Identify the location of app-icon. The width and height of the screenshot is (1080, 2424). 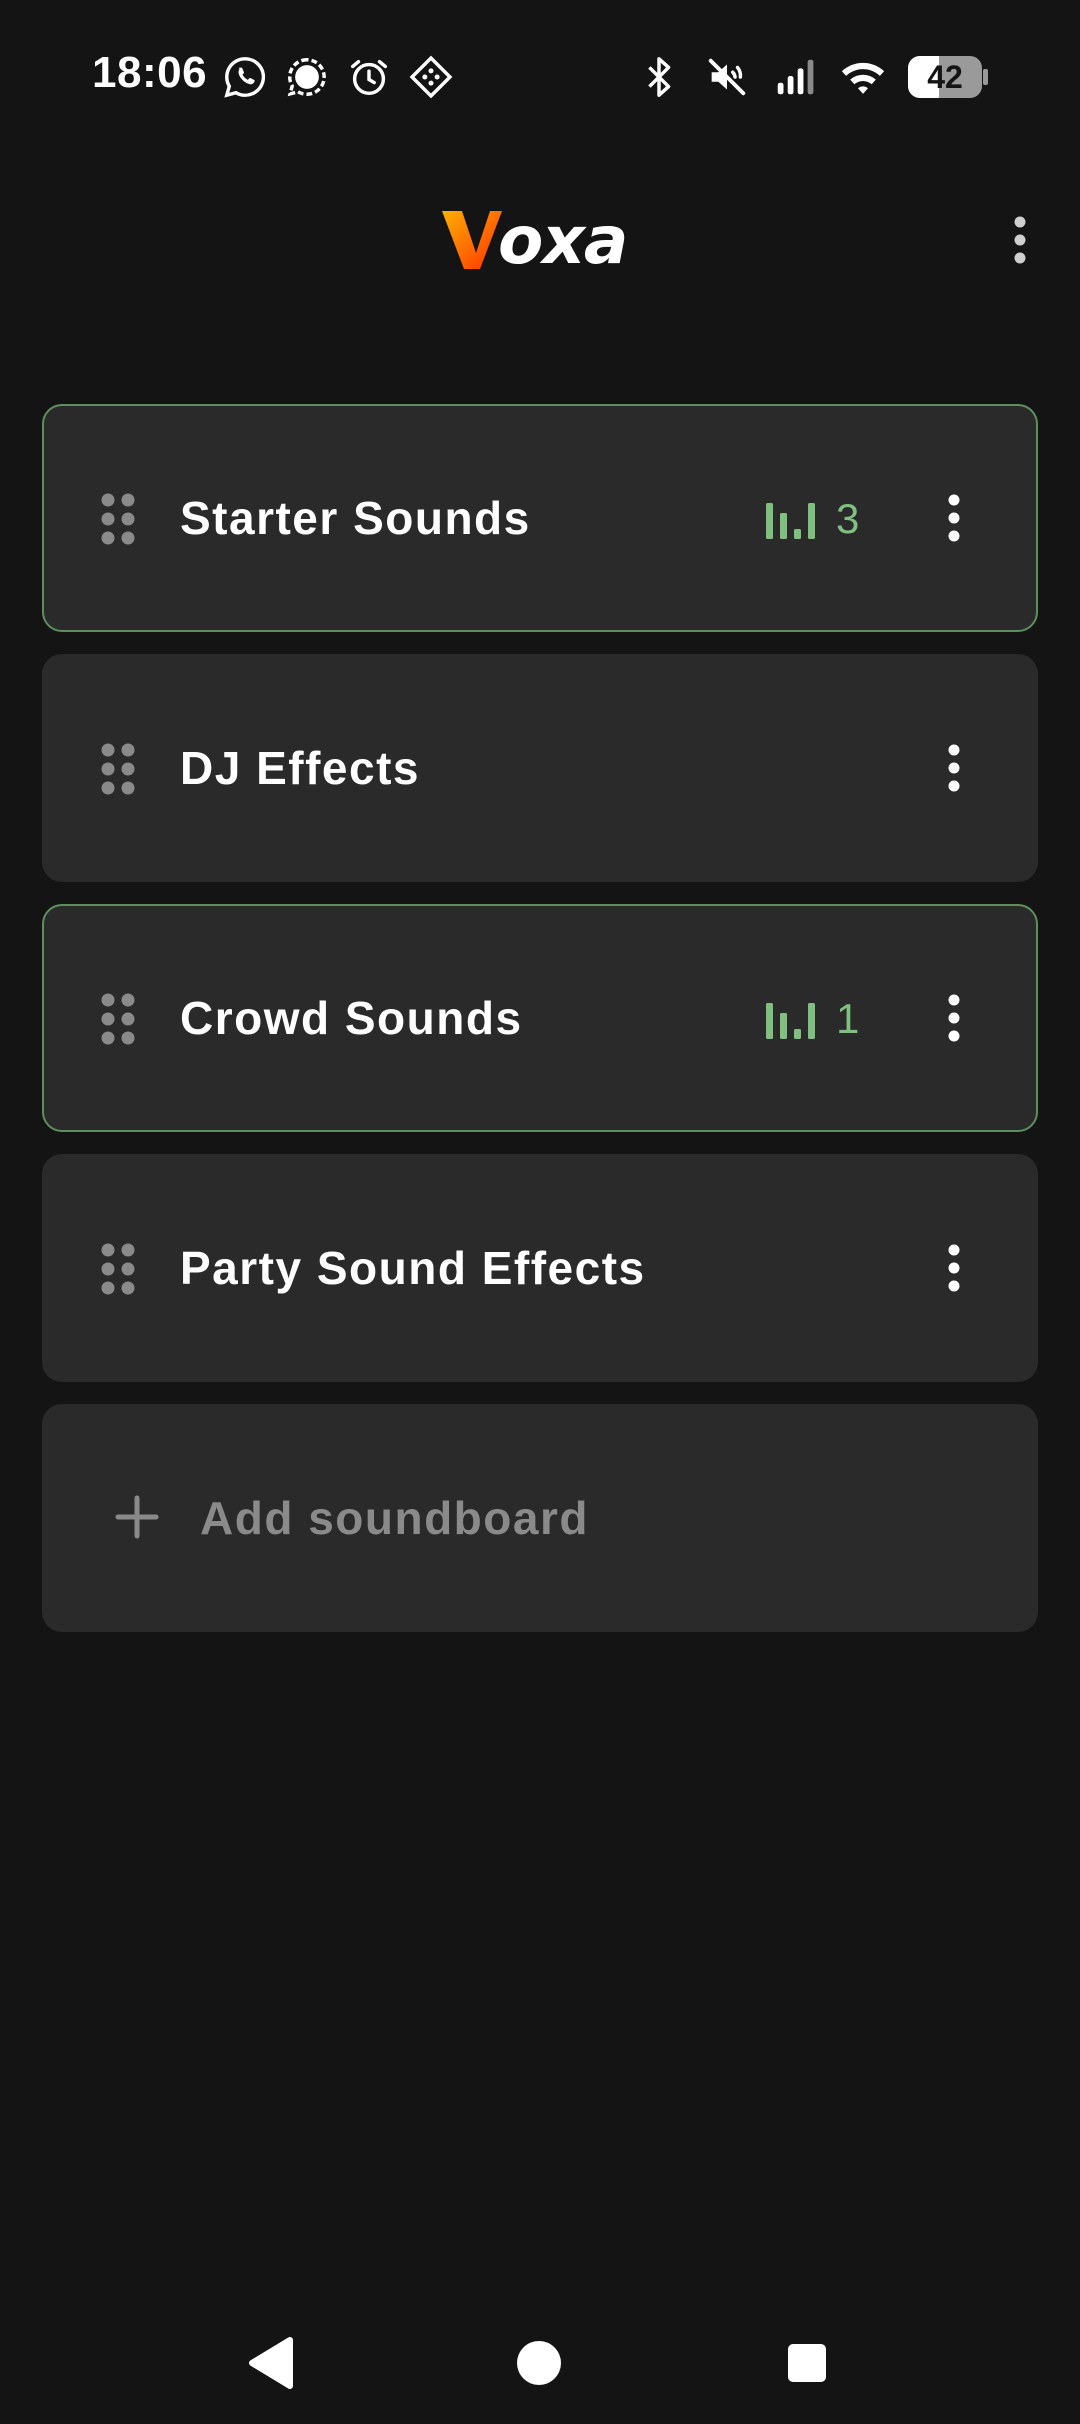
(431, 77).